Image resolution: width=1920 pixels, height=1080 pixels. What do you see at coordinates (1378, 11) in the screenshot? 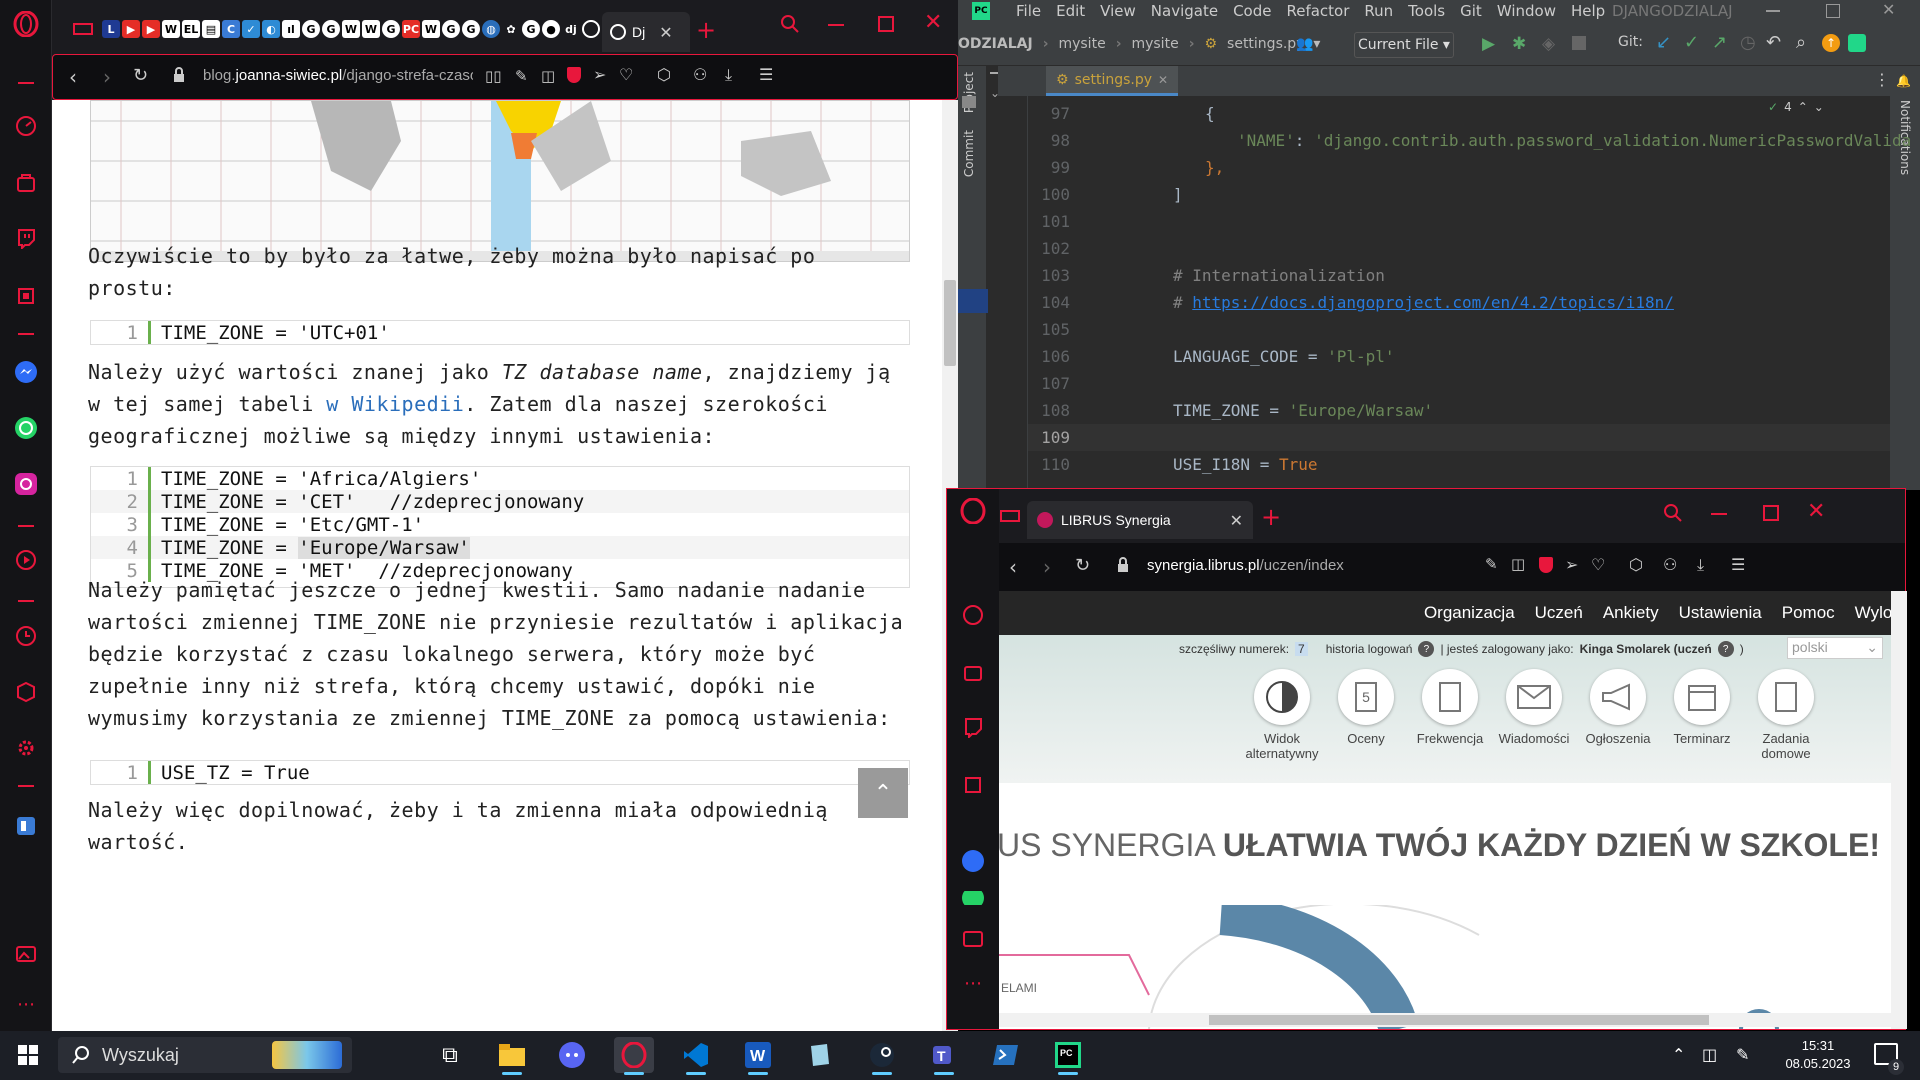
I see `menu-run: Run` at bounding box center [1378, 11].